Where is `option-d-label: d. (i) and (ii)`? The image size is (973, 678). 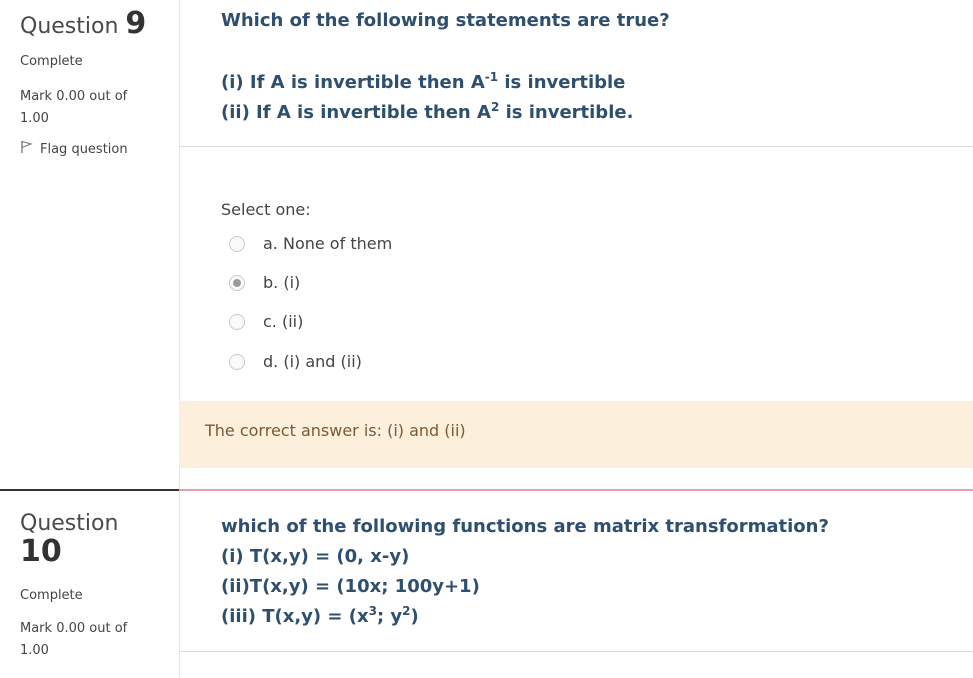 option-d-label: d. (i) and (ii) is located at coordinates (312, 361).